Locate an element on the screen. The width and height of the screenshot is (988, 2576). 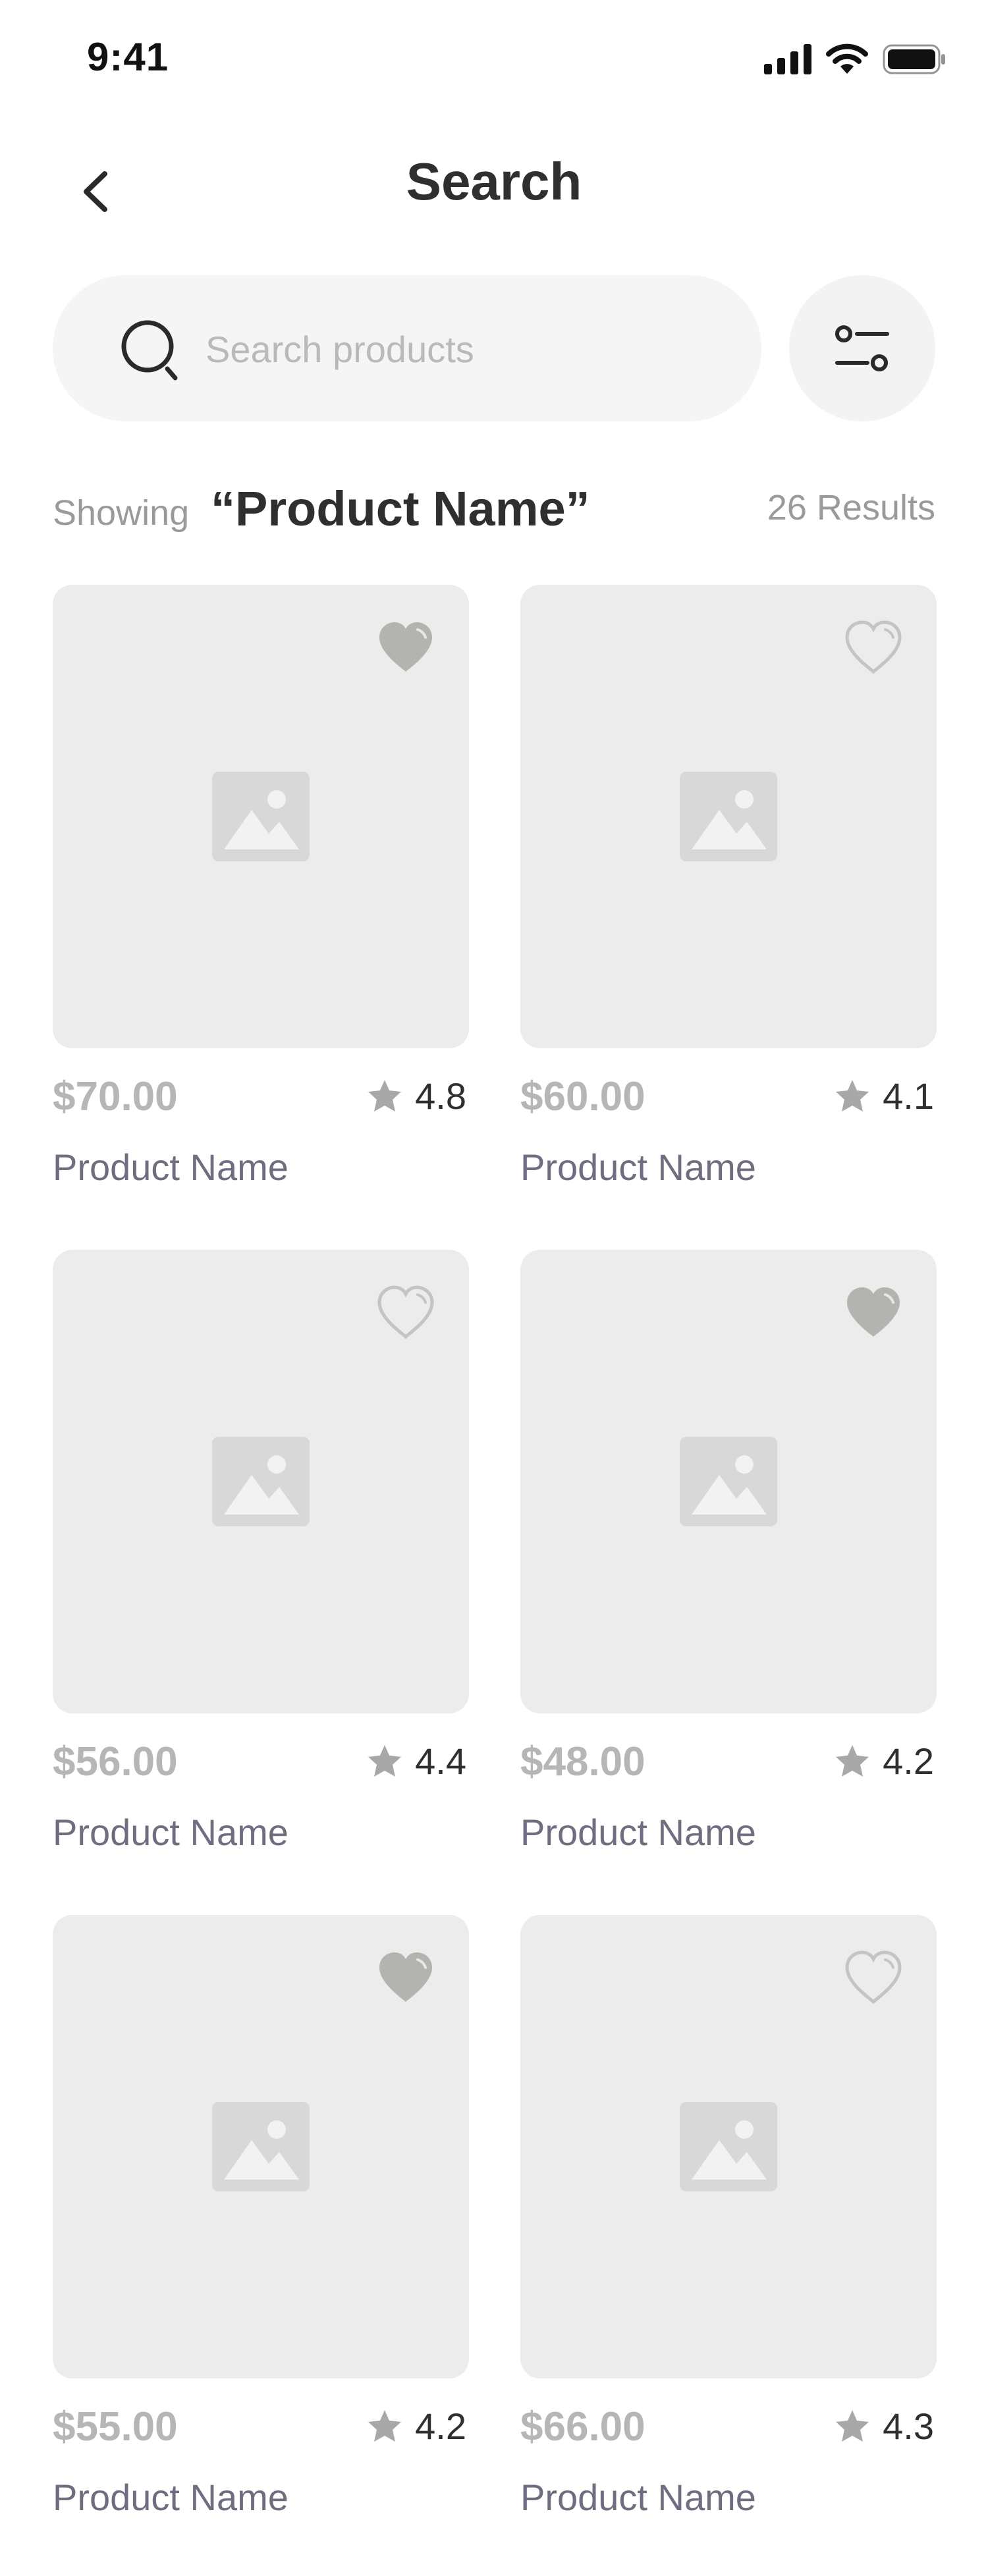
status-bar: 9:41 is located at coordinates (494, 59).